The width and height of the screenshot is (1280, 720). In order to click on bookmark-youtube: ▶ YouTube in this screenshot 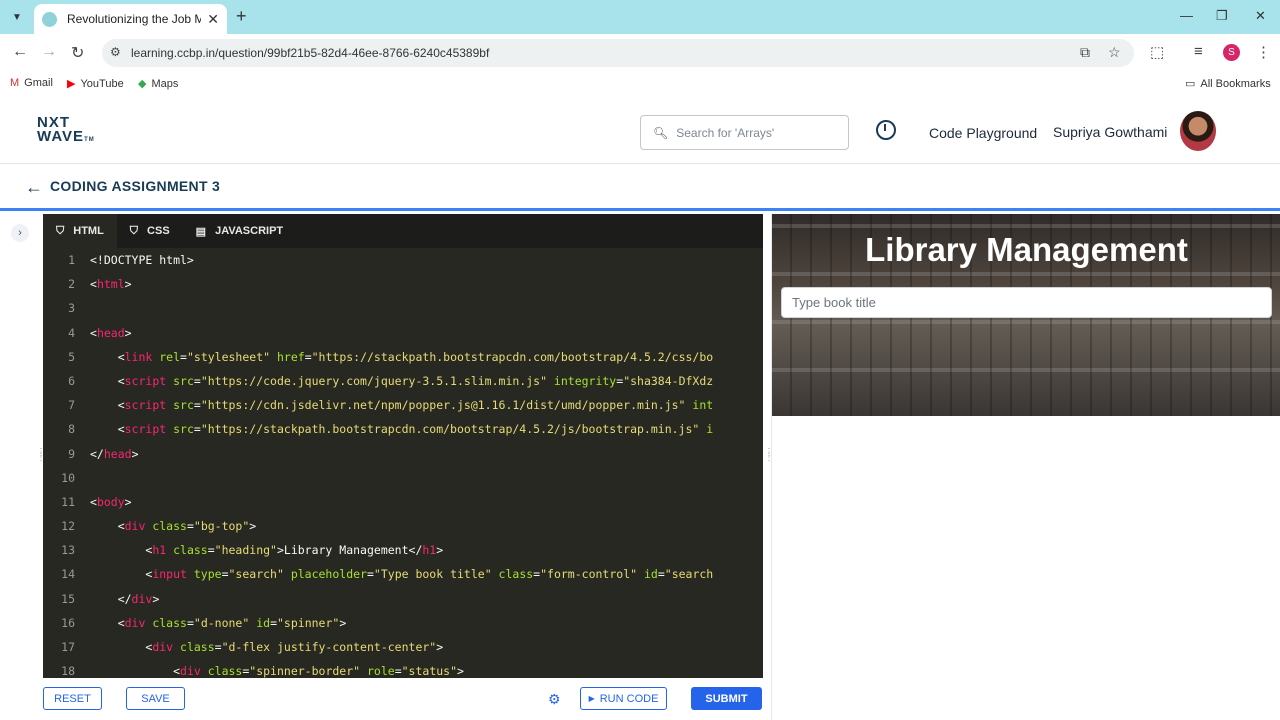, I will do `click(95, 84)`.